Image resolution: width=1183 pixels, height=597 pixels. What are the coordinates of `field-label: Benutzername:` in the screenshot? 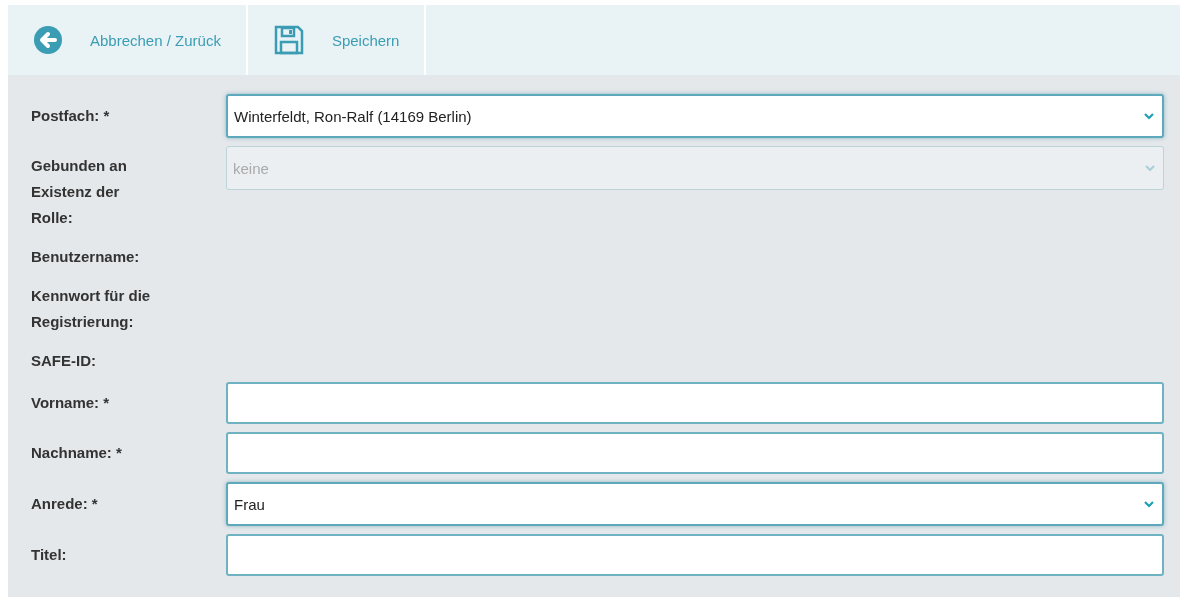 It's located at (86, 257).